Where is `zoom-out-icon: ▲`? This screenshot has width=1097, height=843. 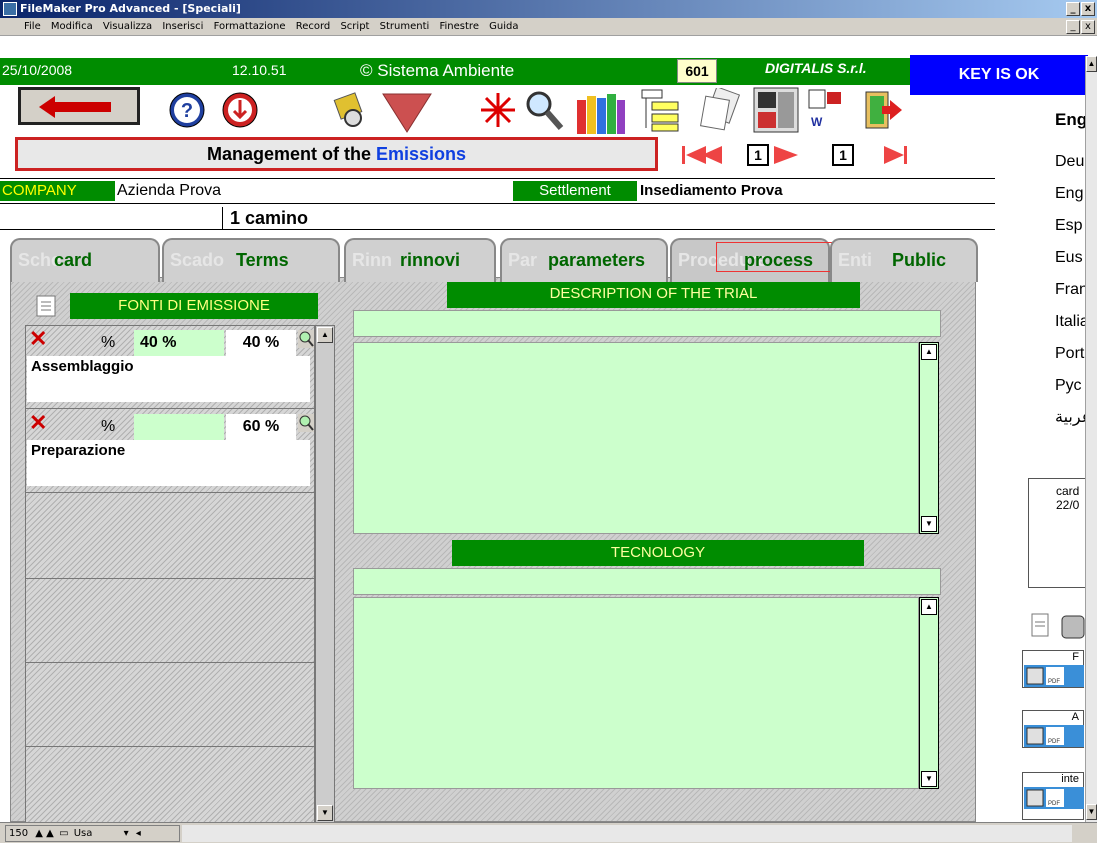 zoom-out-icon: ▲ is located at coordinates (39, 833).